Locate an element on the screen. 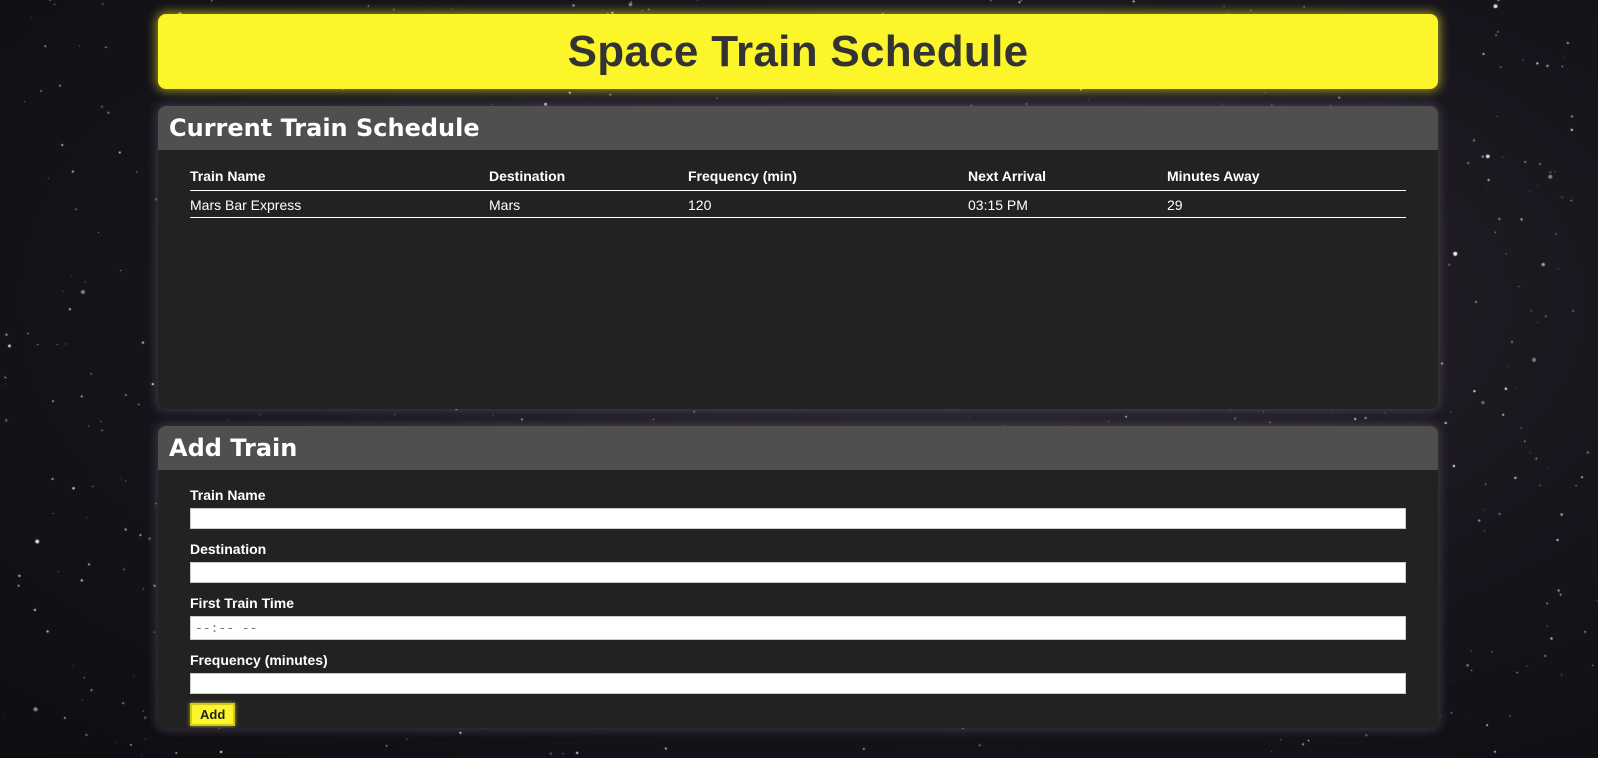 Image resolution: width=1598 pixels, height=758 pixels. first-train-time-input is located at coordinates (798, 628).